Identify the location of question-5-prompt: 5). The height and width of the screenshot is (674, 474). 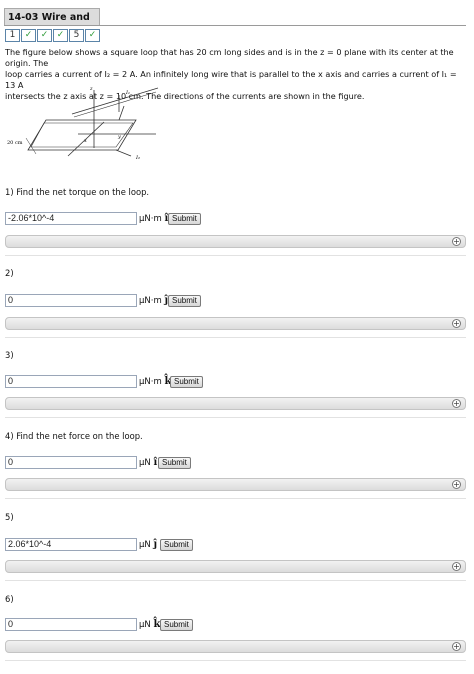
(9, 517).